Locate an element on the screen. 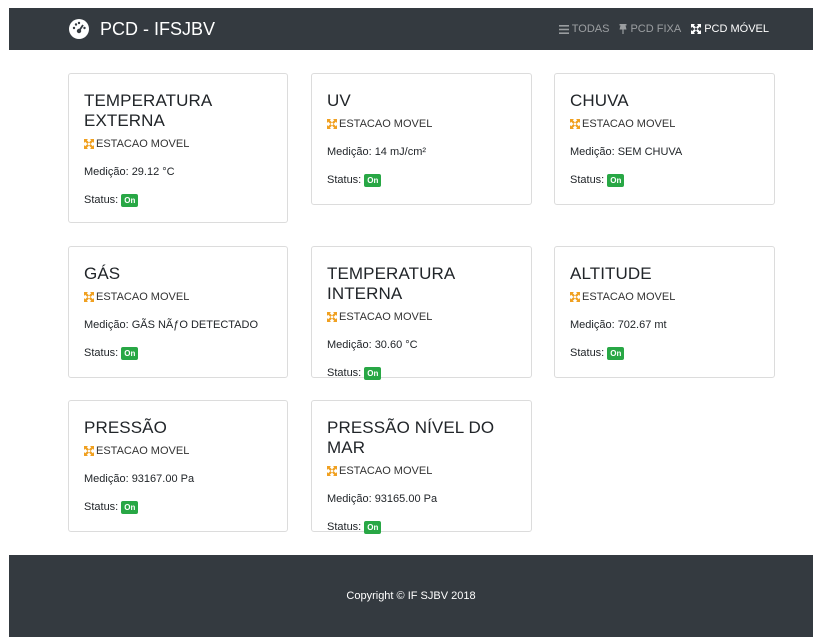 The image size is (821, 637). footer-copyright: Copyright © IF SJBV 2018 is located at coordinates (411, 596).